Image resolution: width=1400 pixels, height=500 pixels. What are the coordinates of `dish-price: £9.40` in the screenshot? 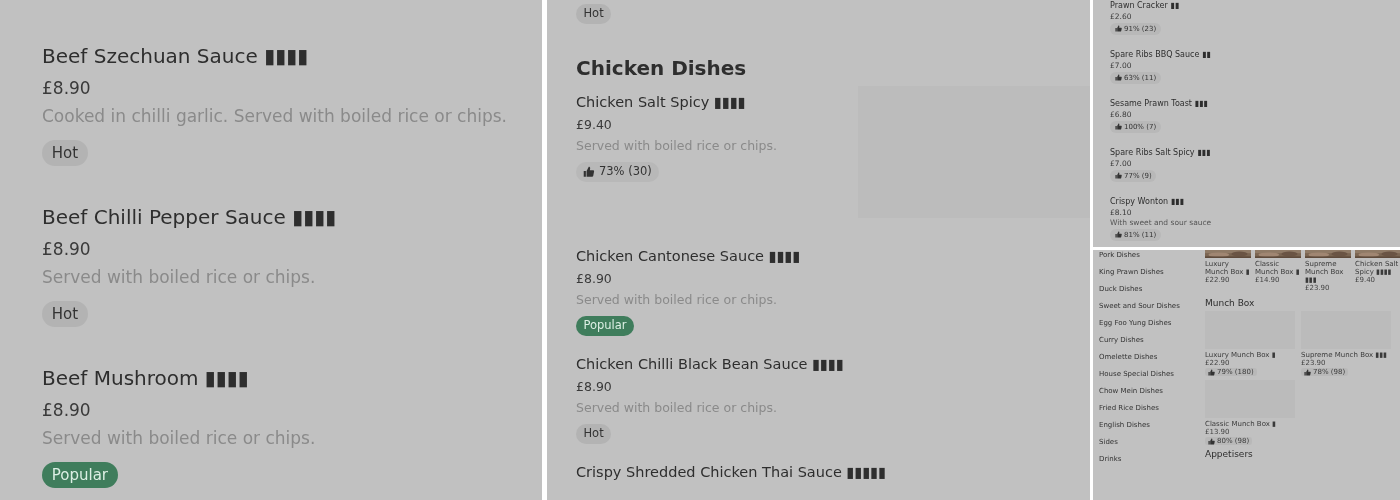 It's located at (594, 124).